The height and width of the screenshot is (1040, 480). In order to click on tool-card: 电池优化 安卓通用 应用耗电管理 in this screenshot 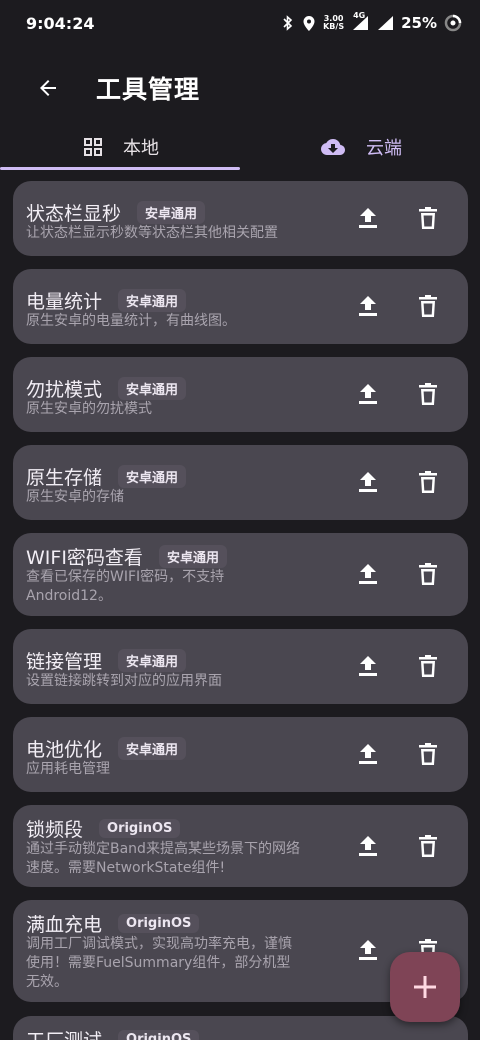, I will do `click(240, 754)`.